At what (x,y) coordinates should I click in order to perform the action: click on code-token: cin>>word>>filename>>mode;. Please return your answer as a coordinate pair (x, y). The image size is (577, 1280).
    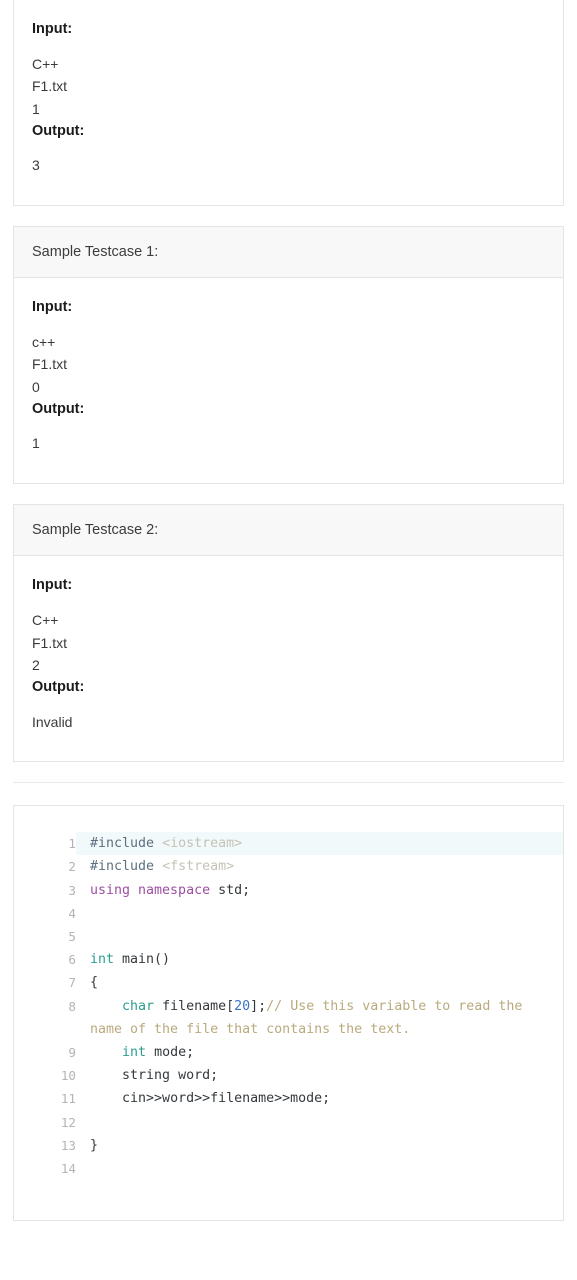
    Looking at the image, I should click on (226, 1099).